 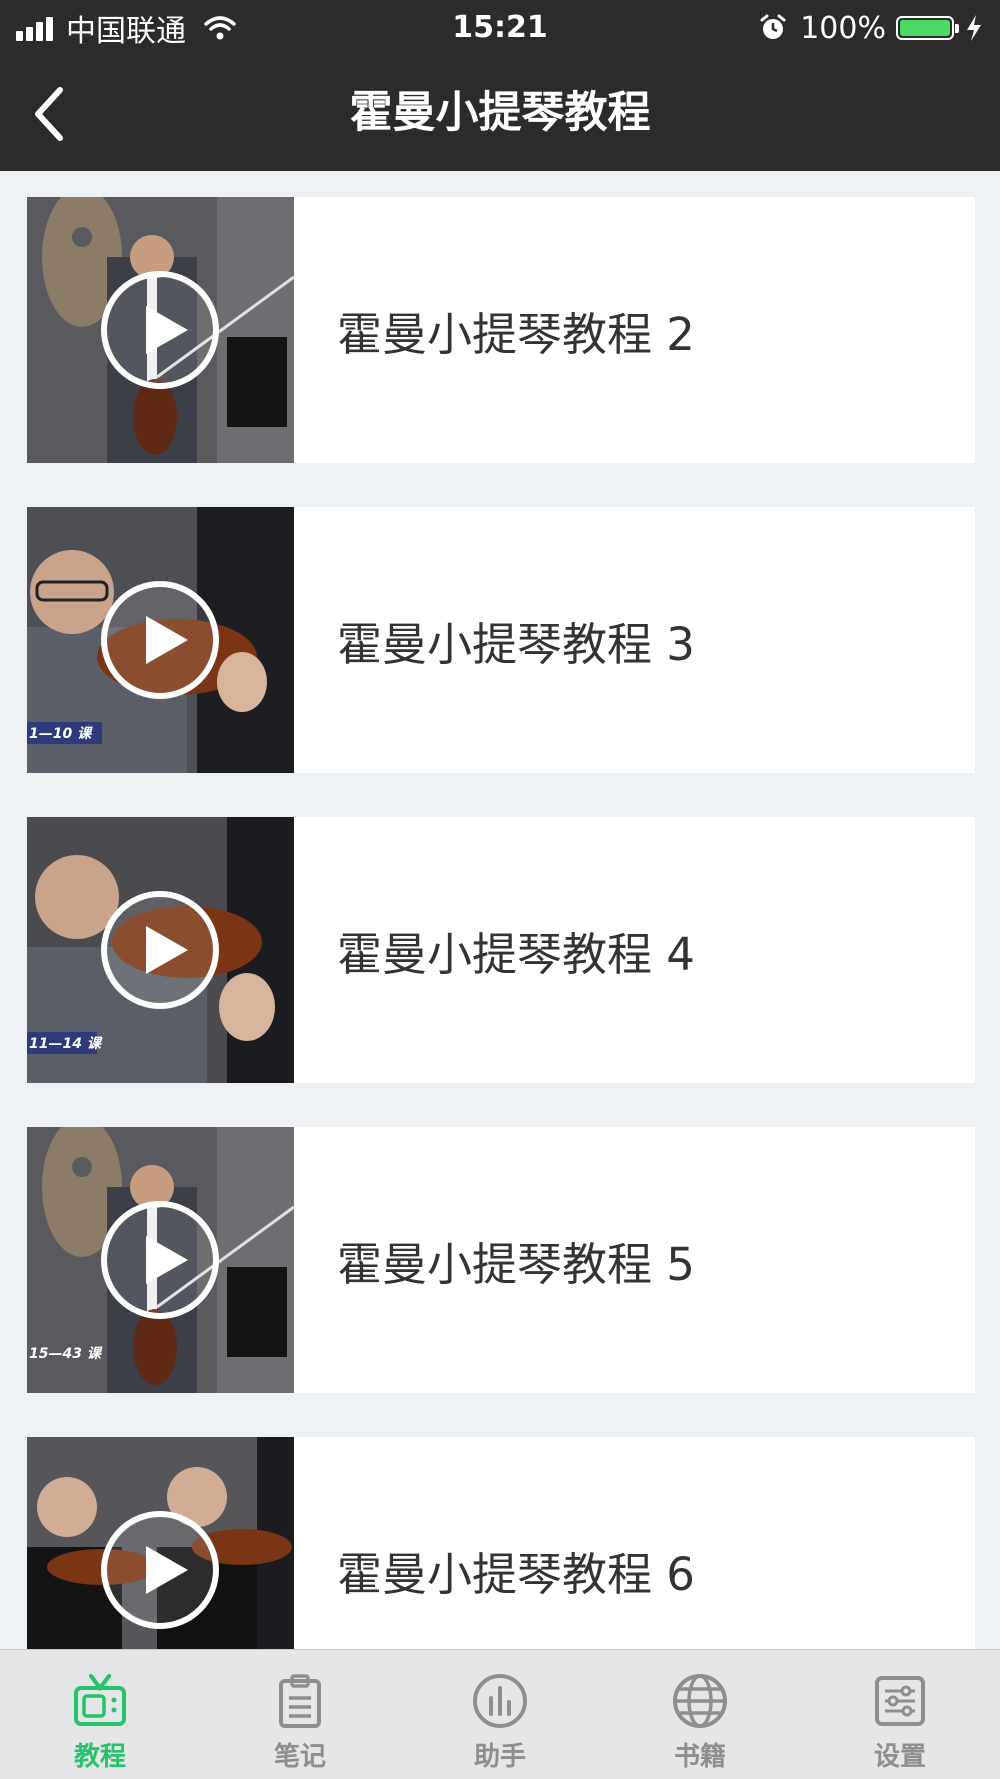 I want to click on video-thumbnail: 11—14 课, so click(x=160, y=950).